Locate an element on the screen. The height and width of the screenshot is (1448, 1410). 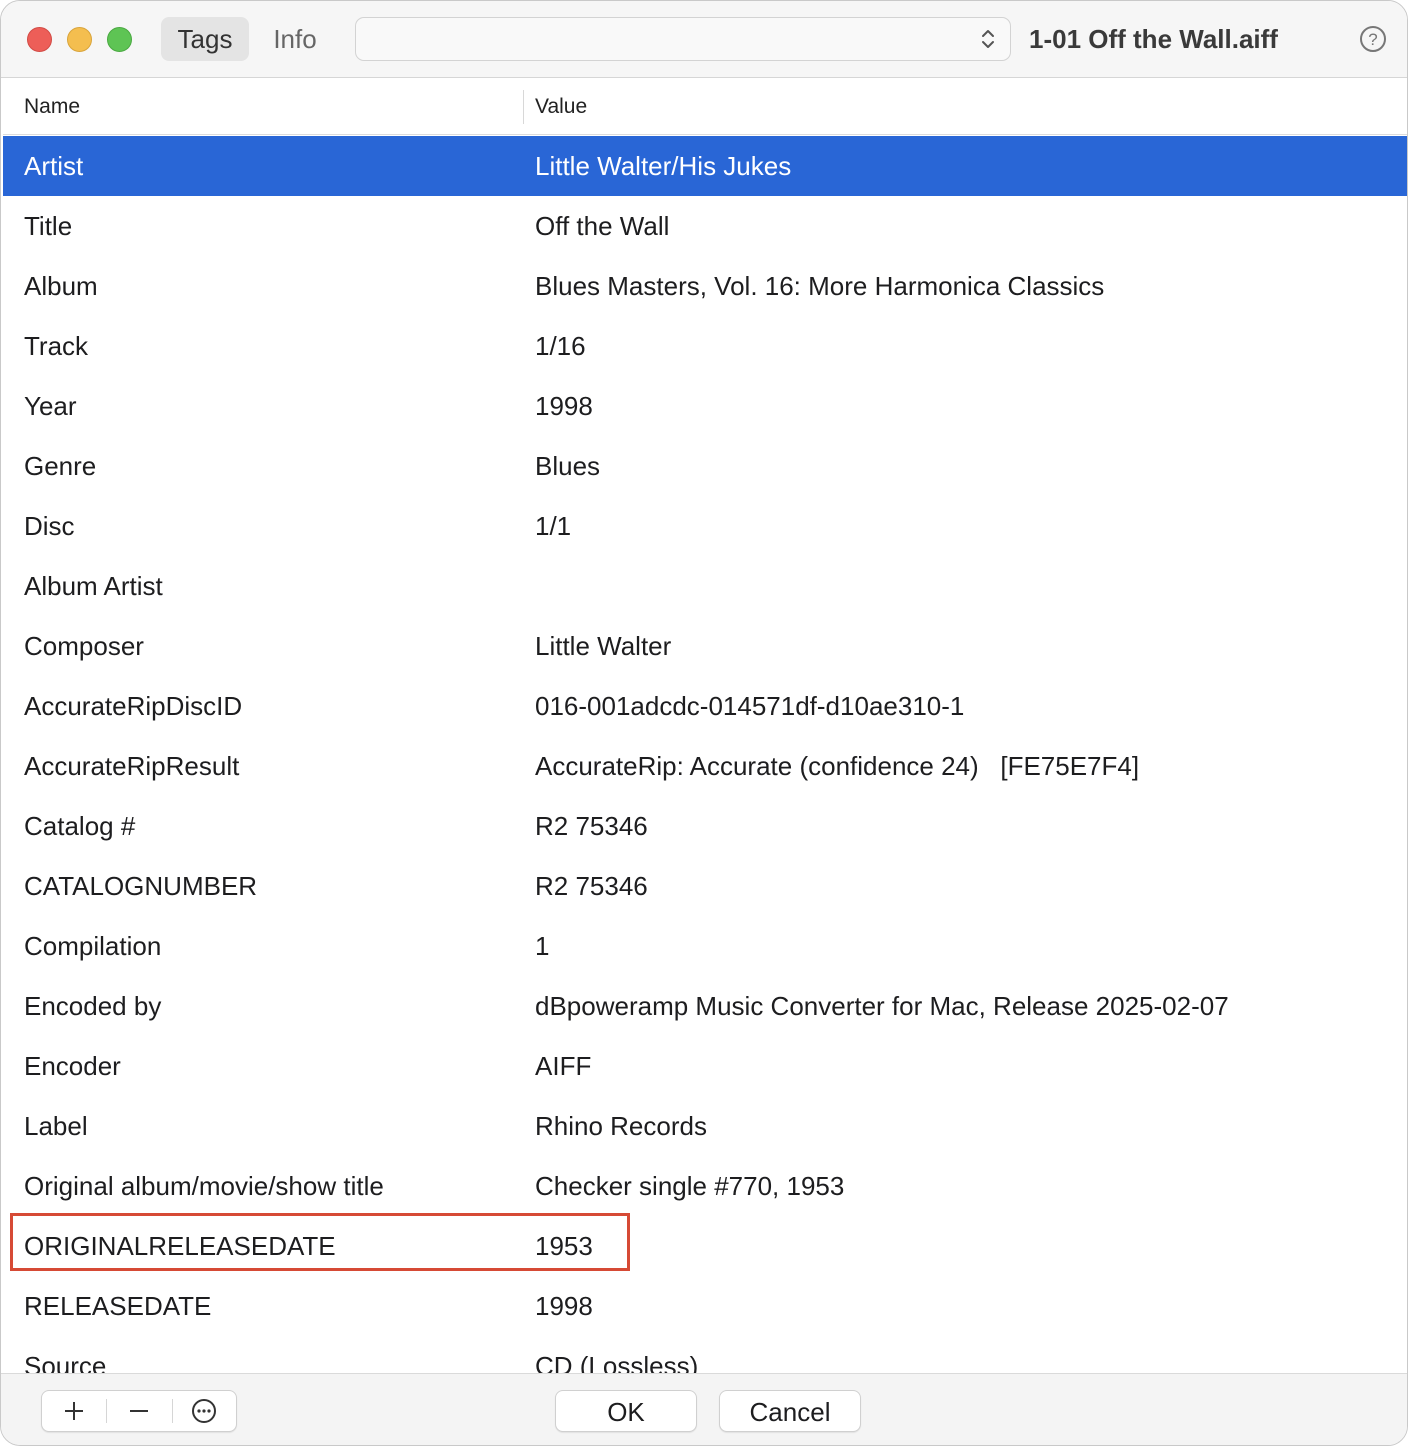
table-row: Title Off the Wall is located at coordinates (705, 226).